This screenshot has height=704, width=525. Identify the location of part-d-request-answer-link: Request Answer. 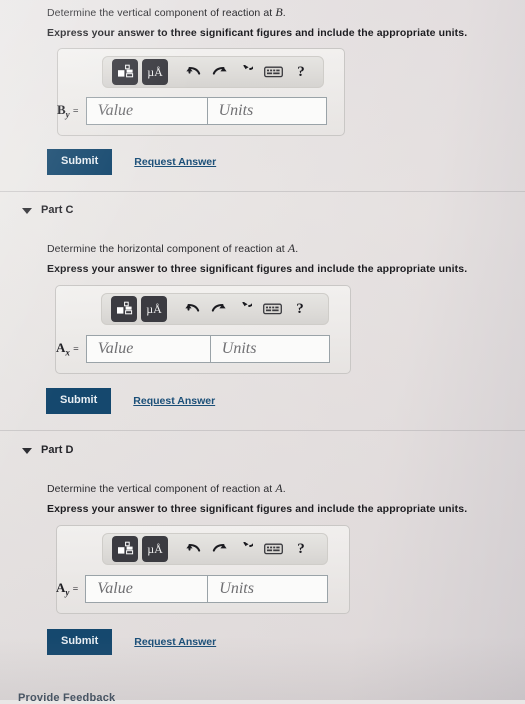
(175, 642).